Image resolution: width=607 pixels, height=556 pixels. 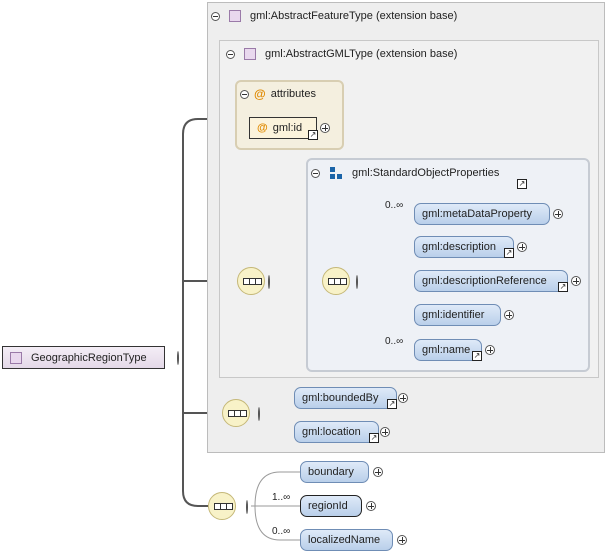 I want to click on group-label: gml:StandardObjectProperties, so click(x=426, y=173).